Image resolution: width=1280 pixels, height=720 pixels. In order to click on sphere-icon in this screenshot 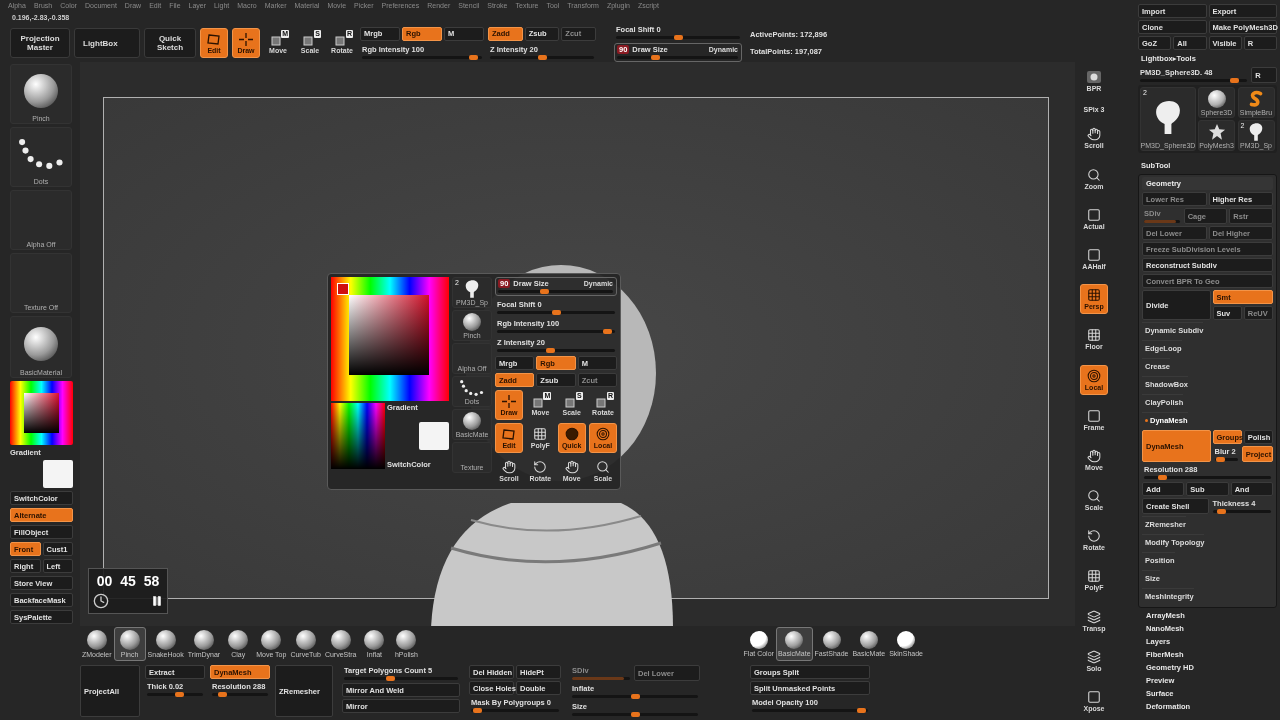, I will do `click(1216, 99)`.